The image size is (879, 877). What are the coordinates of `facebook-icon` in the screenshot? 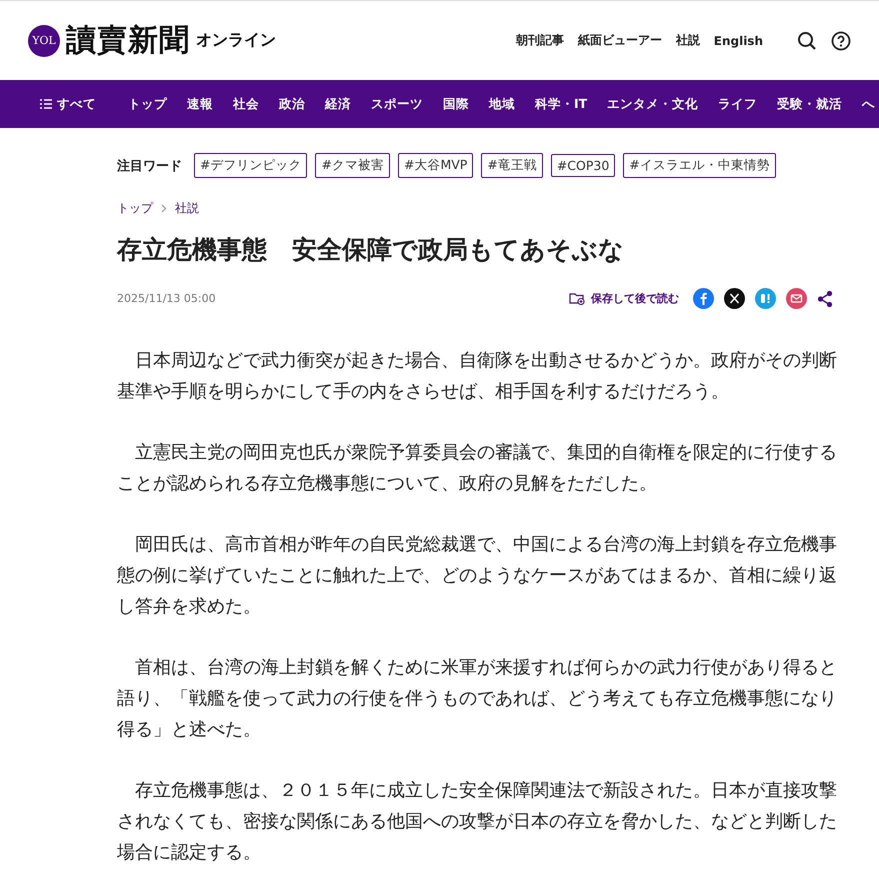 It's located at (703, 298).